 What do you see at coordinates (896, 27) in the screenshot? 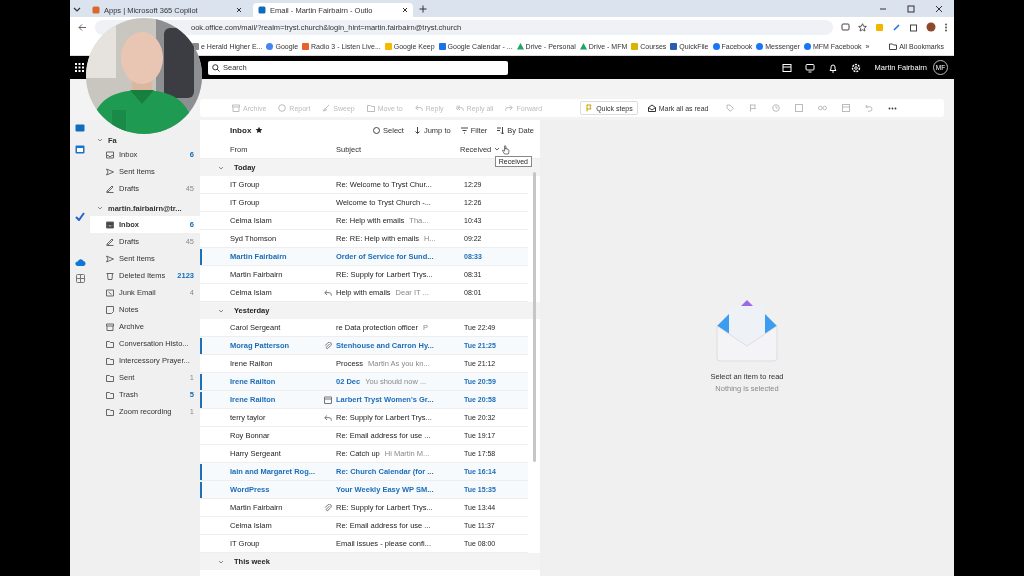
I see `pen-icon` at bounding box center [896, 27].